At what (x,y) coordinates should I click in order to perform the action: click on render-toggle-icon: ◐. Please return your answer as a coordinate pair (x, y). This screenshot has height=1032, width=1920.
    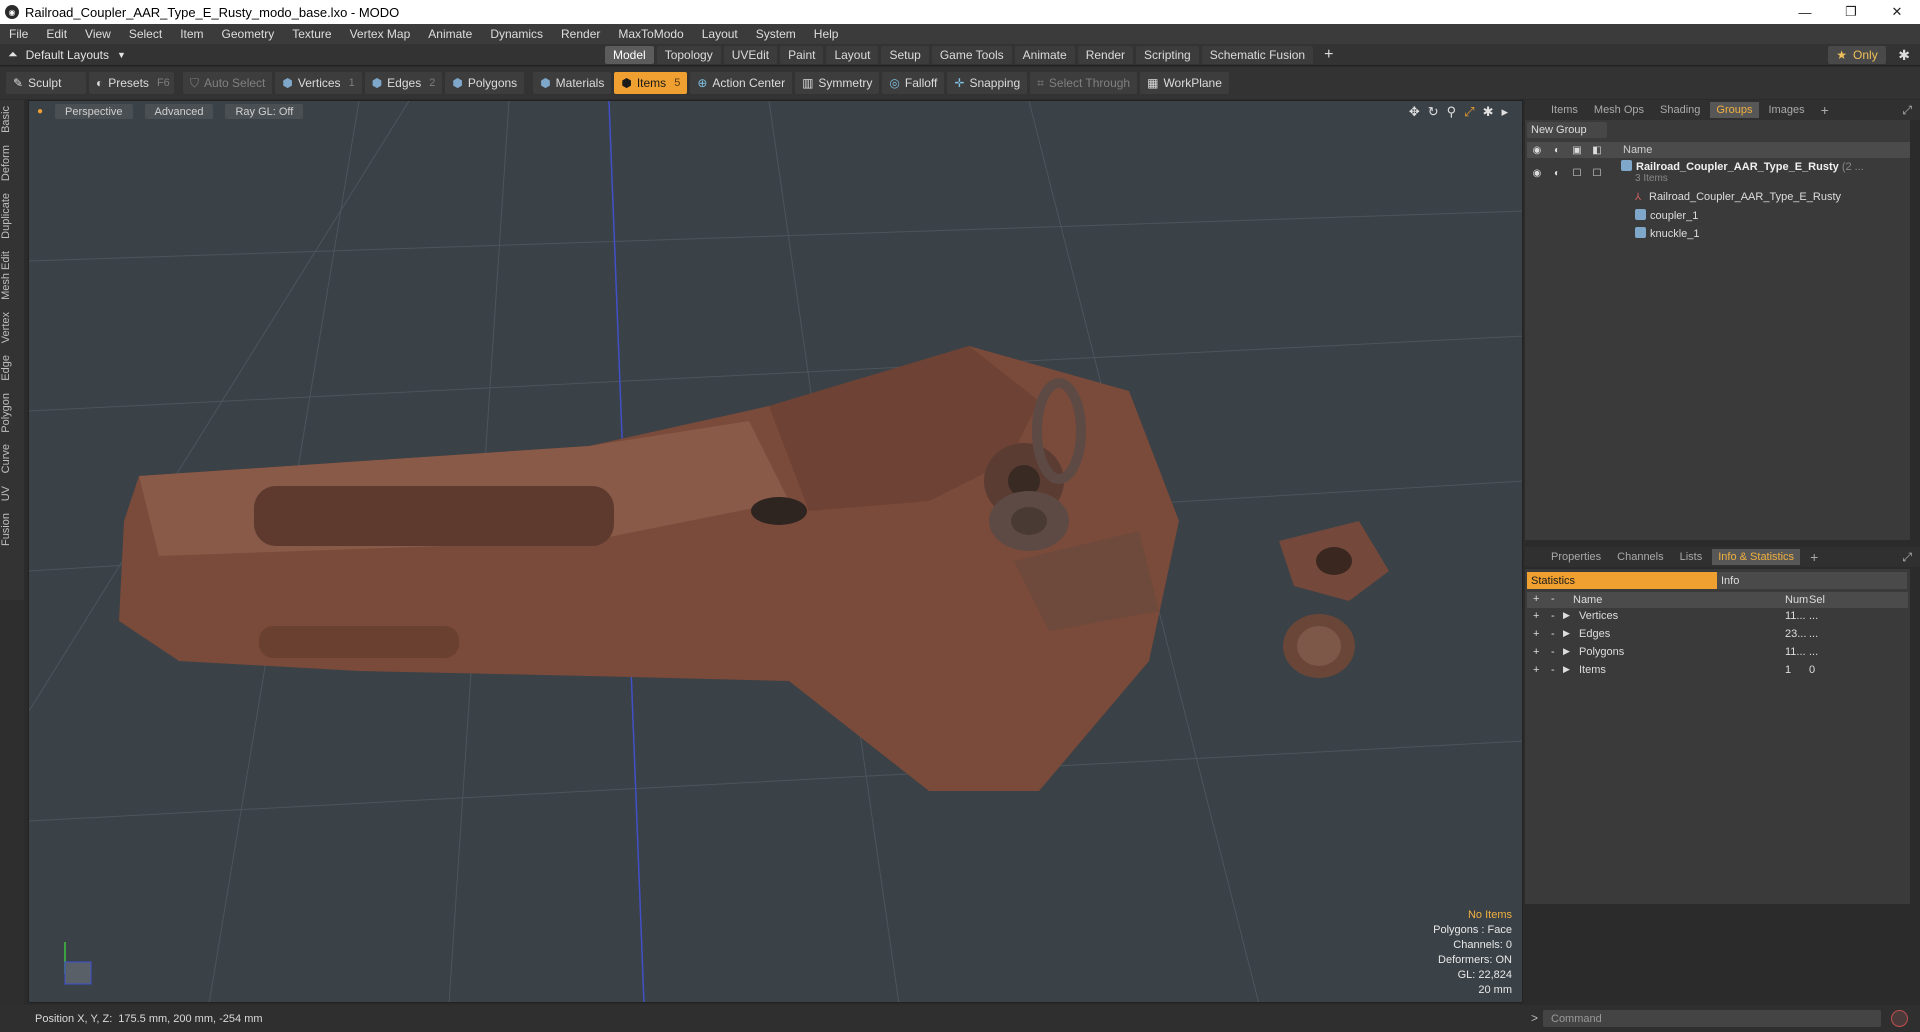
    Looking at the image, I should click on (1557, 173).